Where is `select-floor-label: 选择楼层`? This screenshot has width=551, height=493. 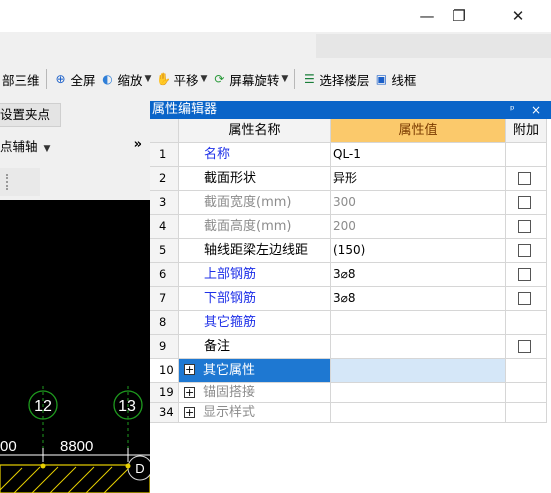
select-floor-label: 选择楼层 is located at coordinates (344, 80).